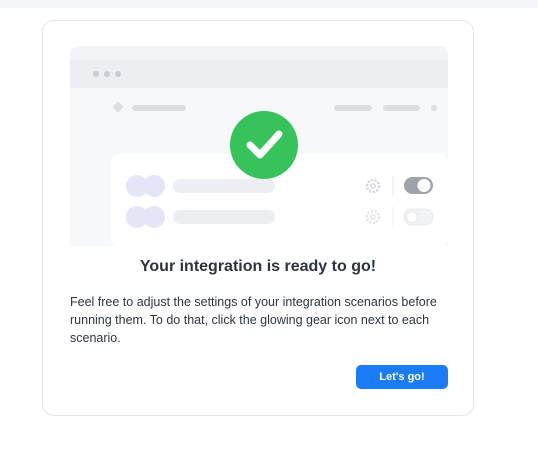  I want to click on dialog-heading: Your integration is ready to go!, so click(258, 266).